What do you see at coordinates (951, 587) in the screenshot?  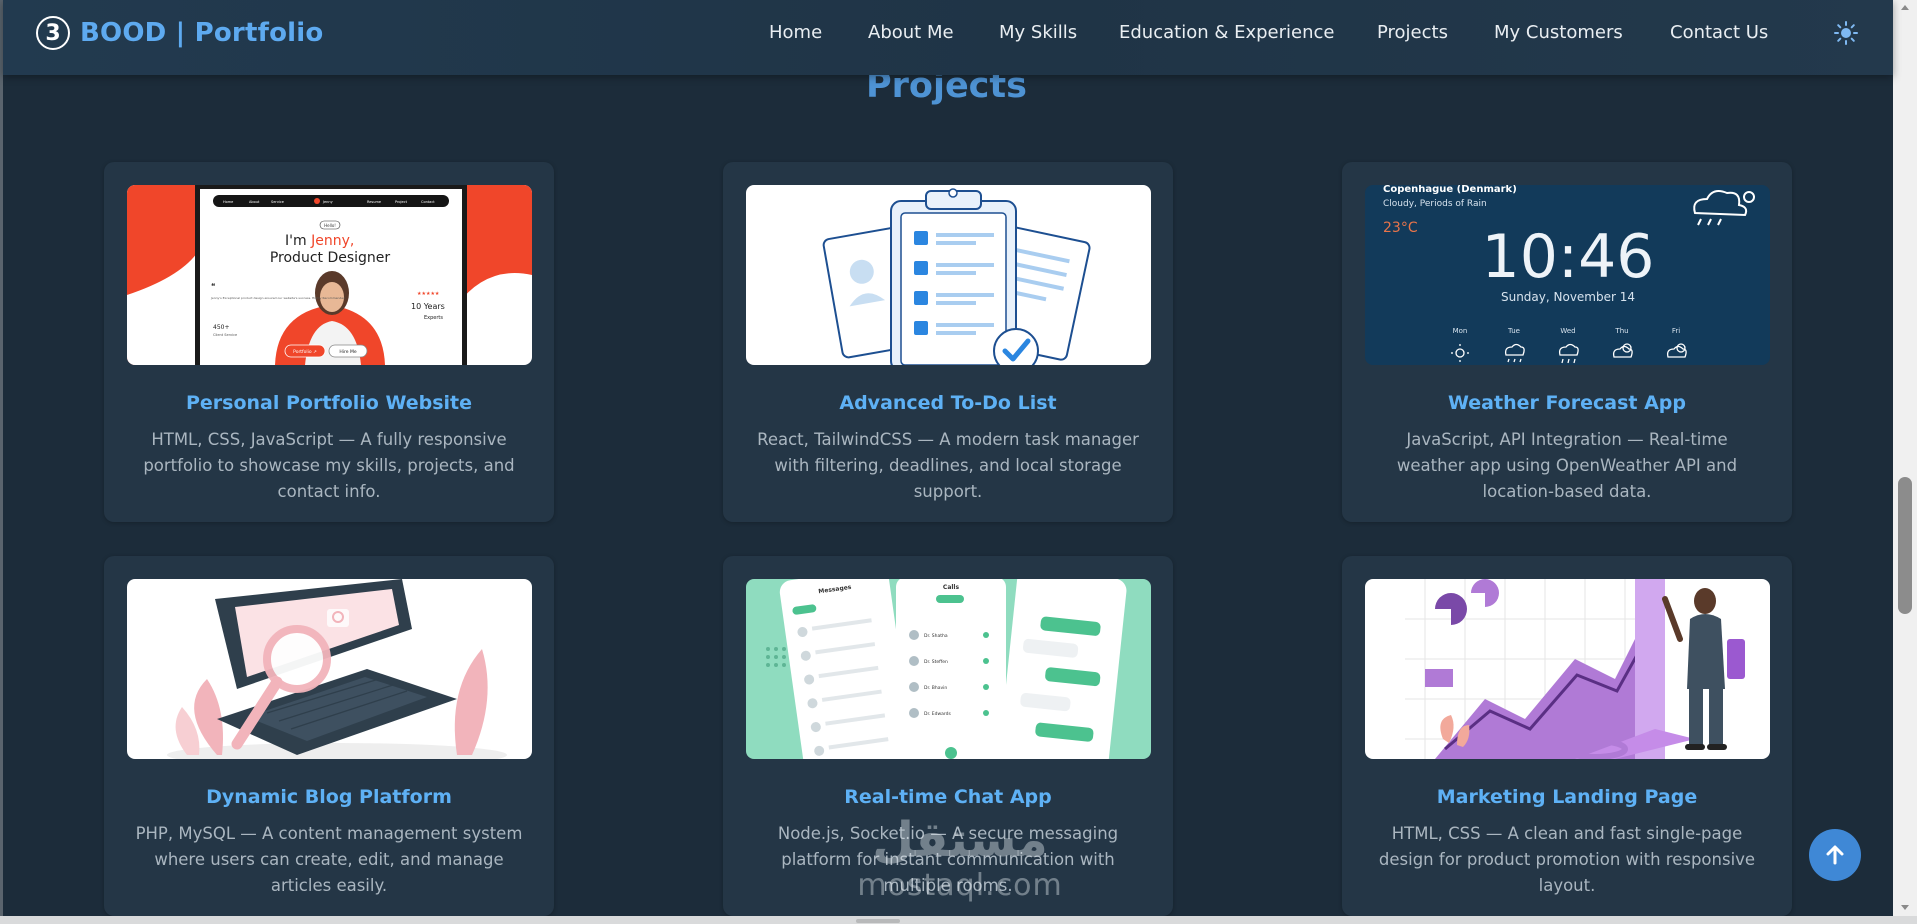 I see `svg-text: Calls` at bounding box center [951, 587].